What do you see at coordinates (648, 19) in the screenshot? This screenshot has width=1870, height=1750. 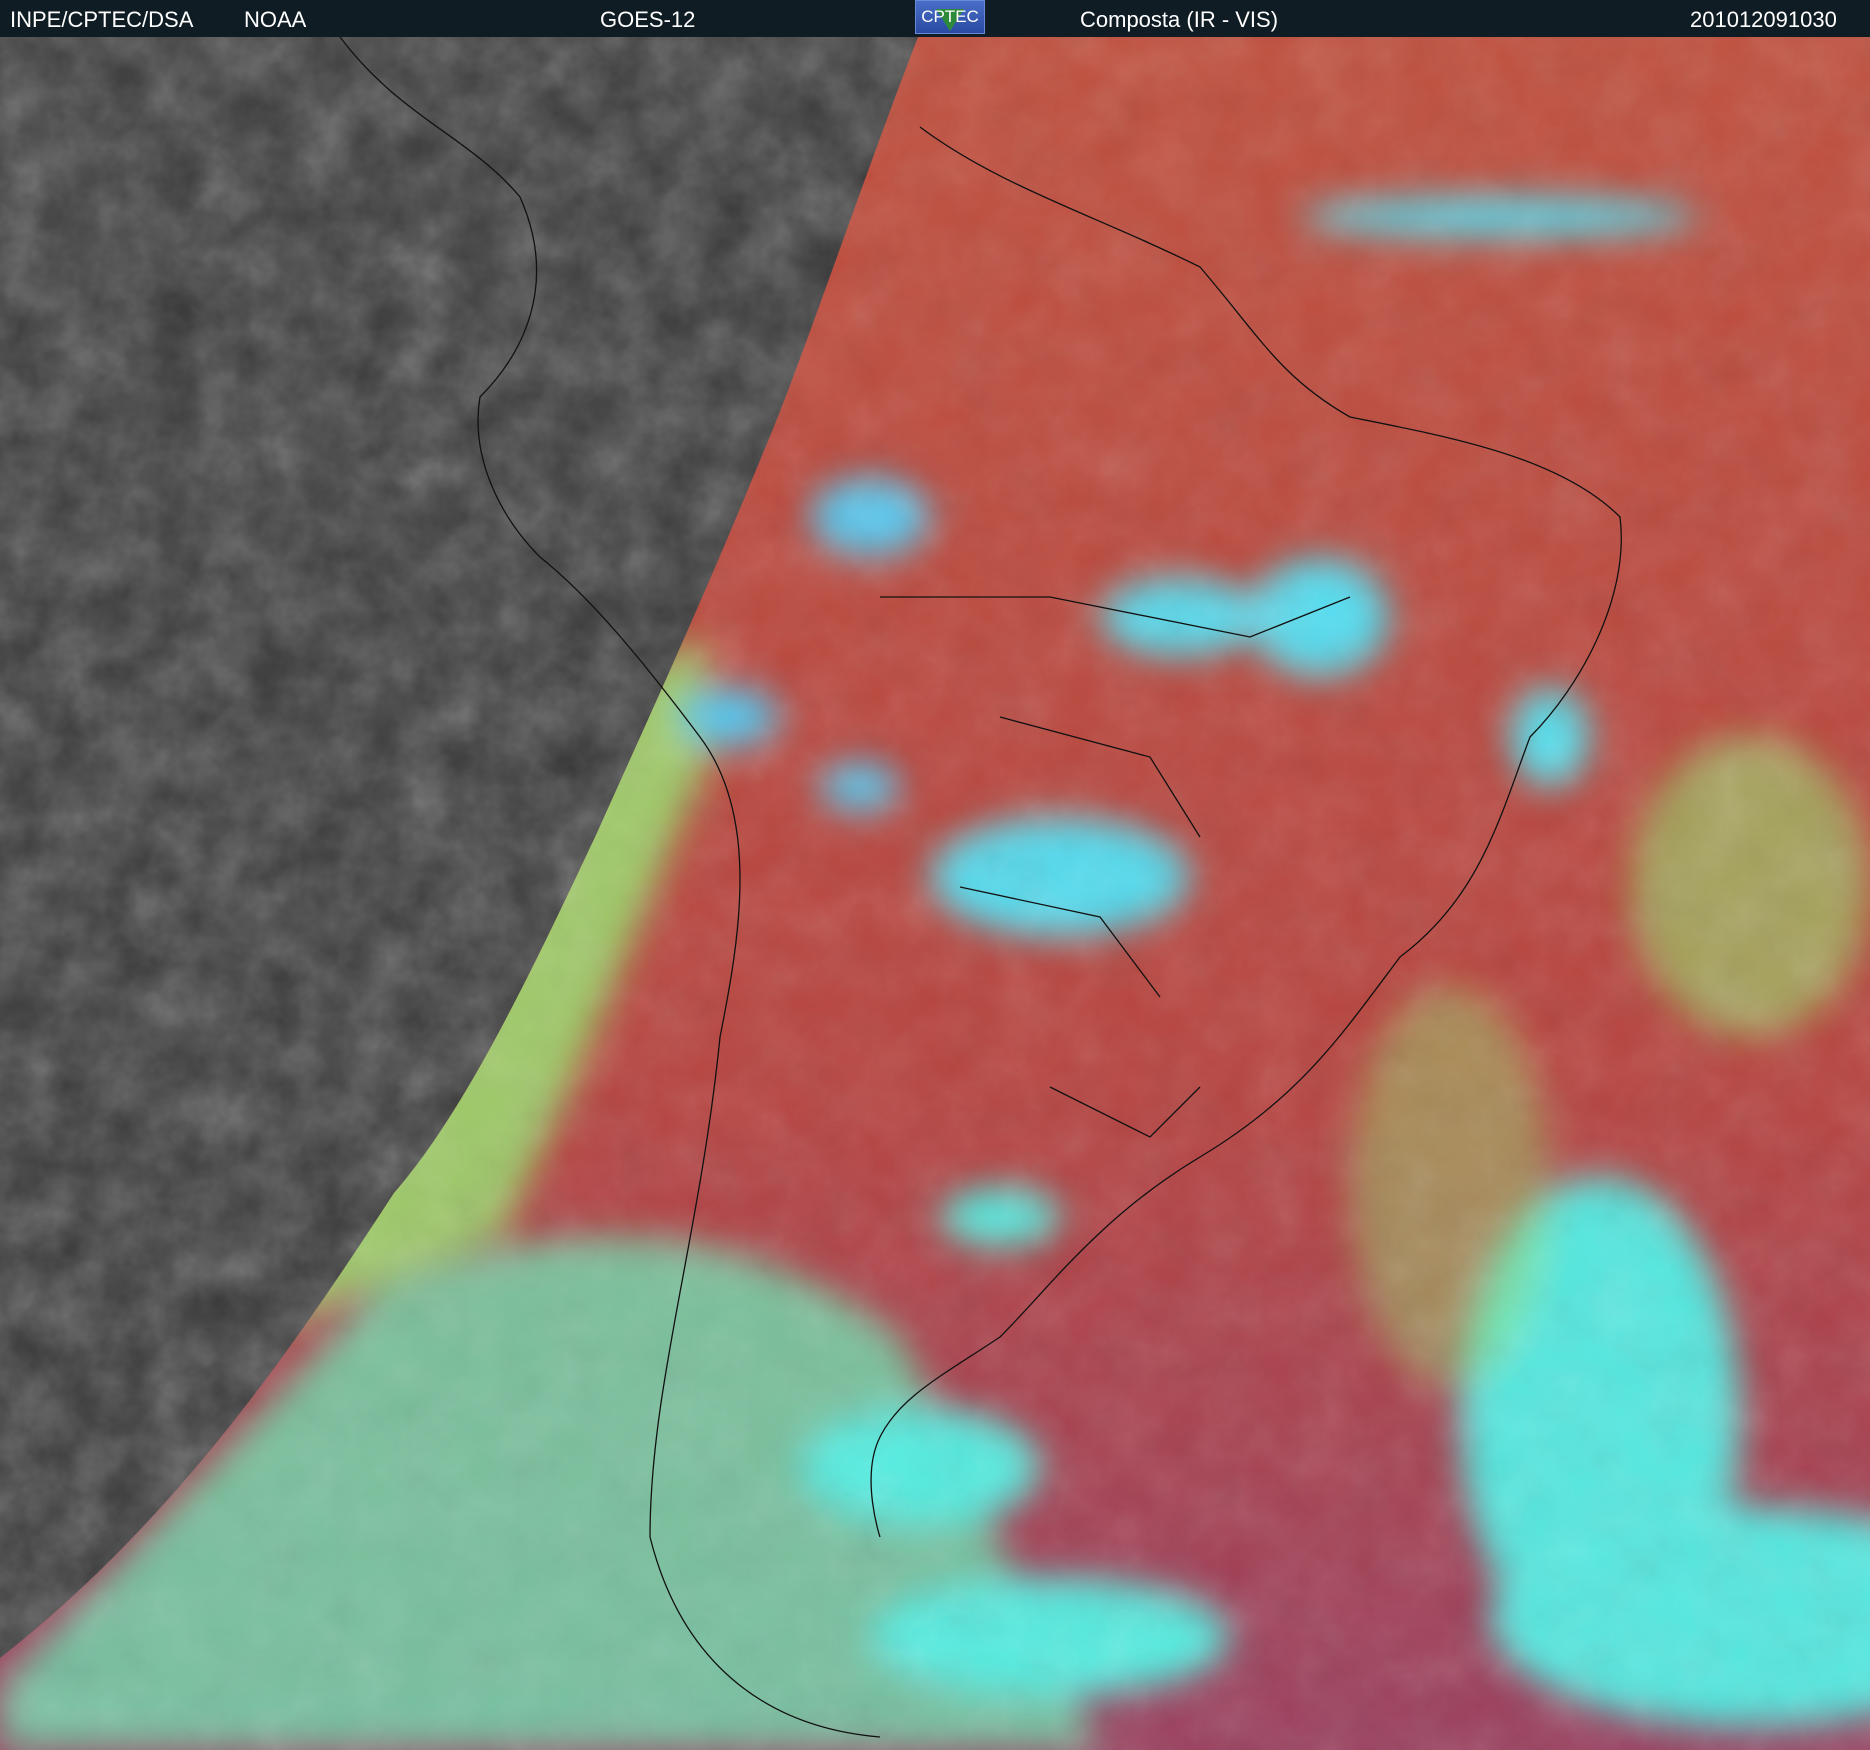 I see `satellite-label: GOES-12` at bounding box center [648, 19].